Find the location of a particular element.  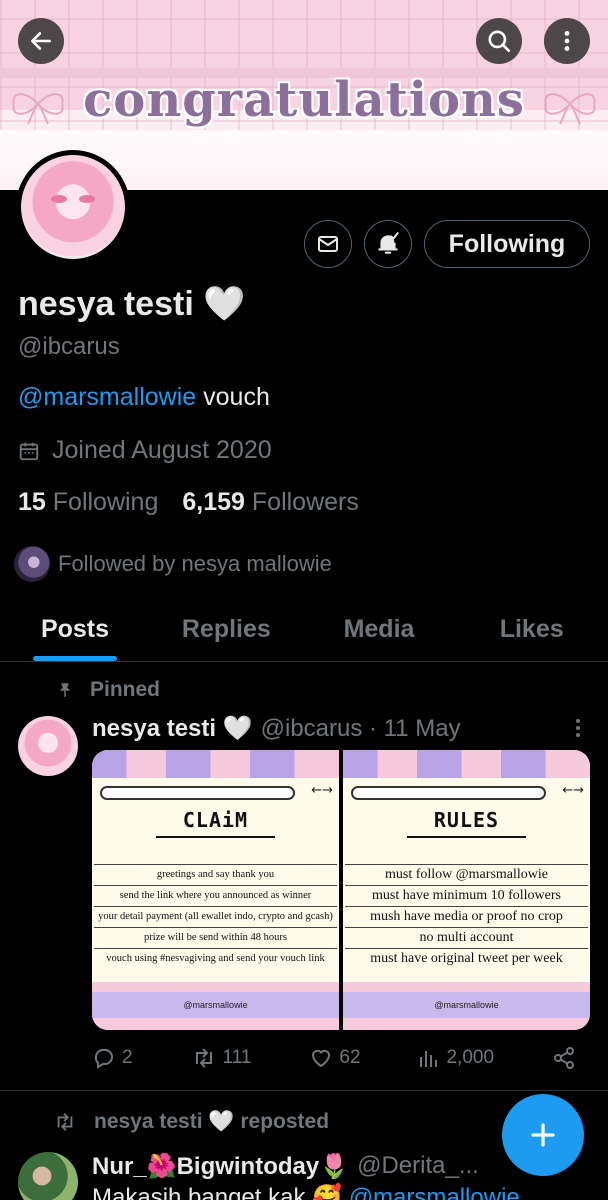

card-row: prize will be send within 48 hours is located at coordinates (215, 937).